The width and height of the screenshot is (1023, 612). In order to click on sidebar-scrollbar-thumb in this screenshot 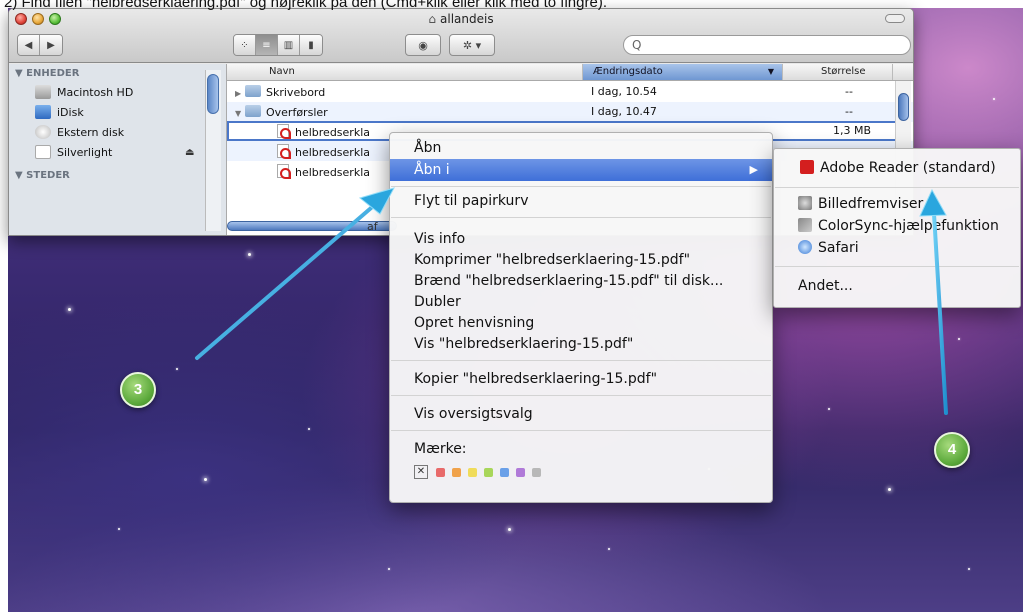, I will do `click(213, 94)`.